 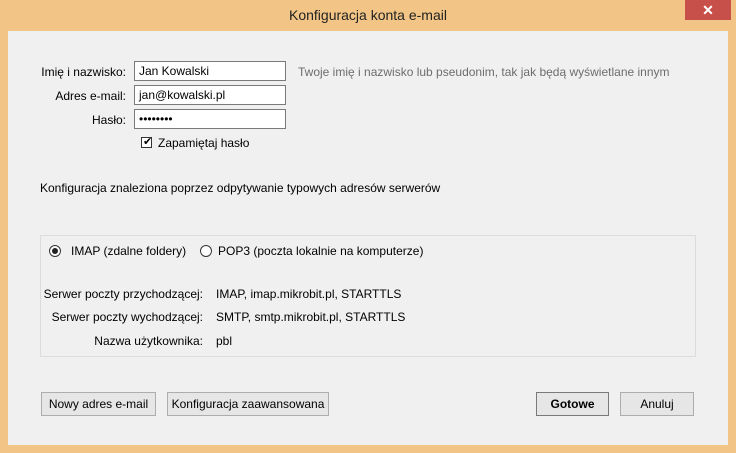 I want to click on close-icon: ✕, so click(x=708, y=10).